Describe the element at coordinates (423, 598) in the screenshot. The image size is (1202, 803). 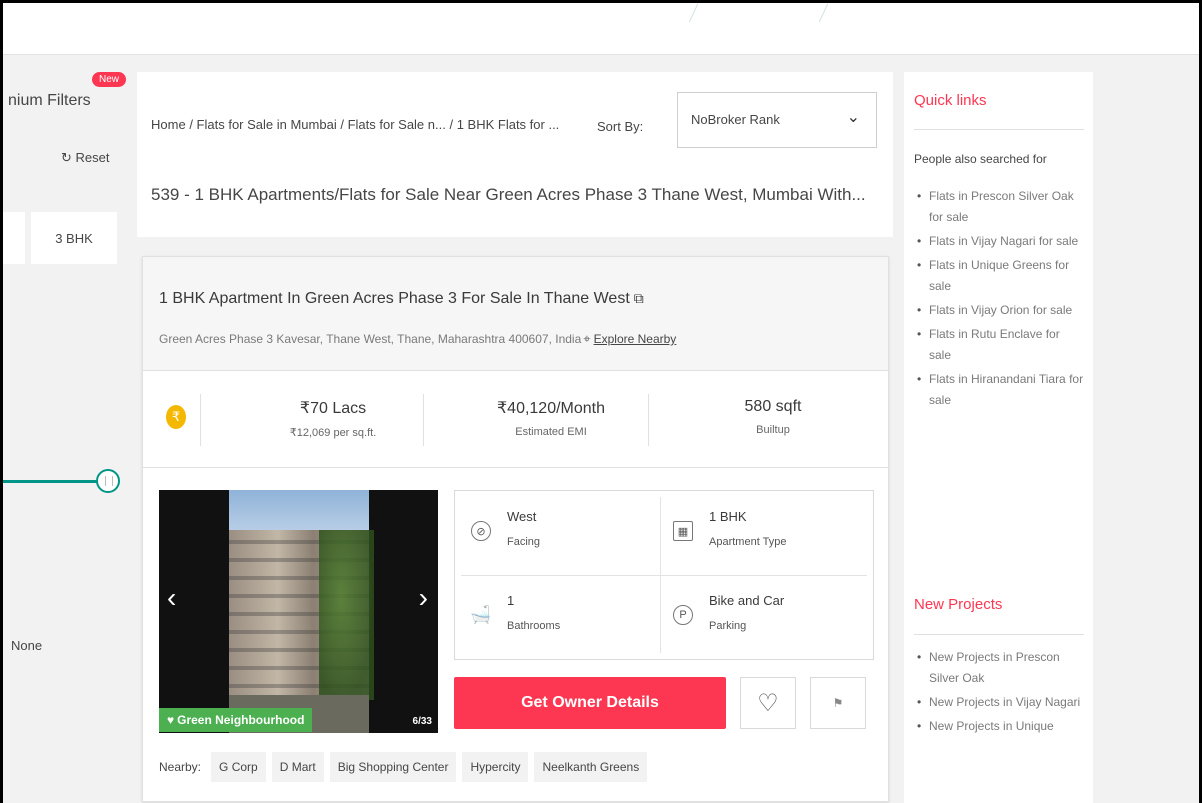
I see `next-arrow-icon: ›` at that location.